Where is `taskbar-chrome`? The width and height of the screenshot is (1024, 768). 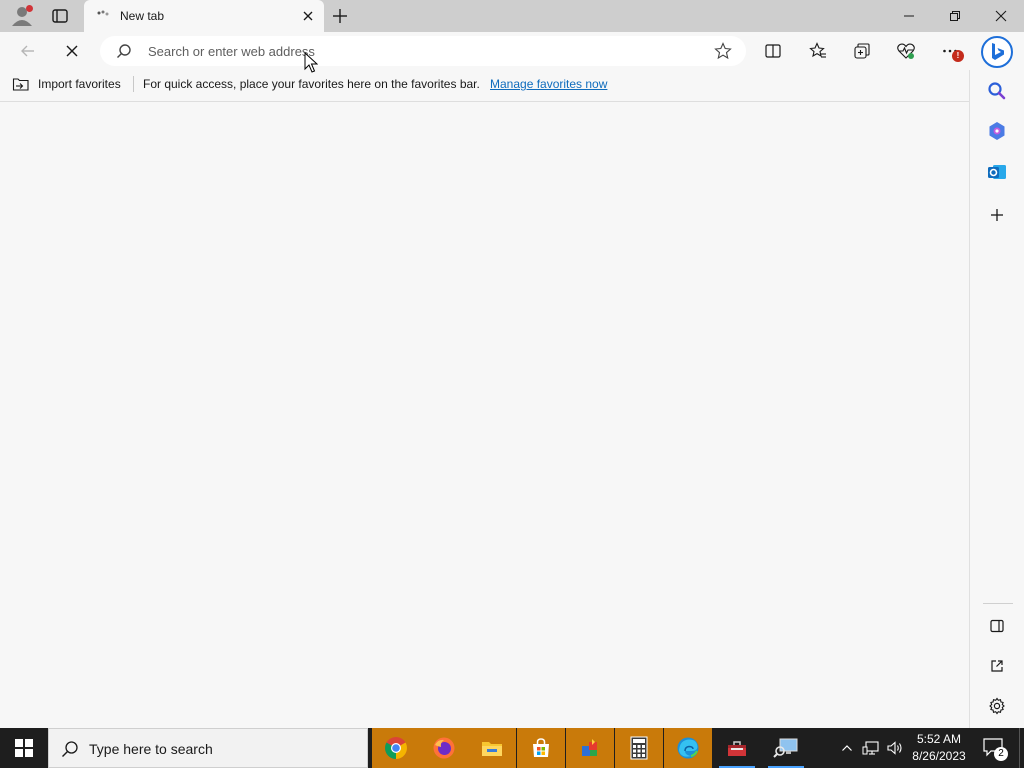
taskbar-chrome is located at coordinates (396, 748).